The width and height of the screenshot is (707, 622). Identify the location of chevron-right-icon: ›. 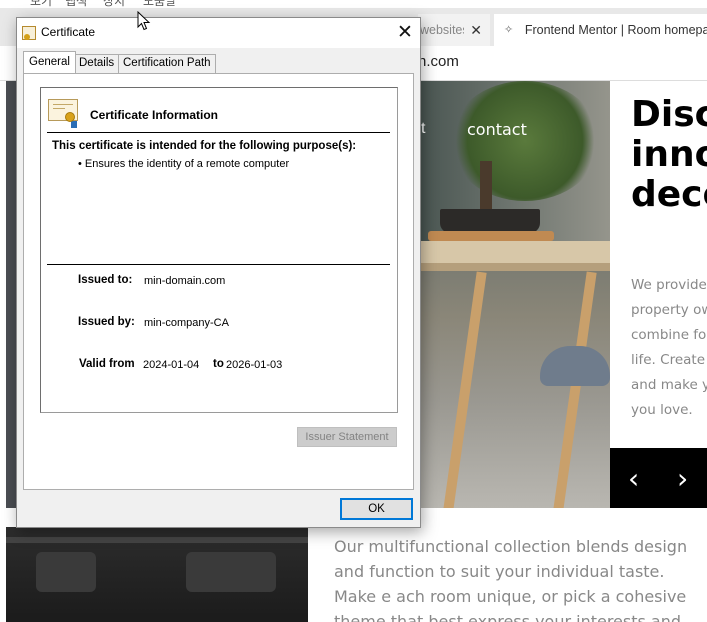
(682, 478).